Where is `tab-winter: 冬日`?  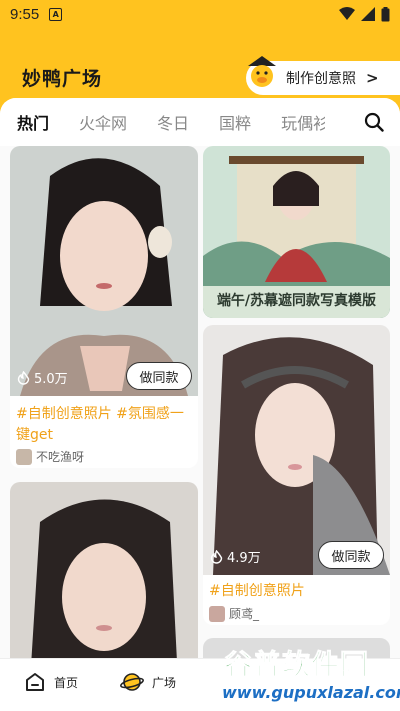
tab-winter: 冬日 is located at coordinates (173, 122).